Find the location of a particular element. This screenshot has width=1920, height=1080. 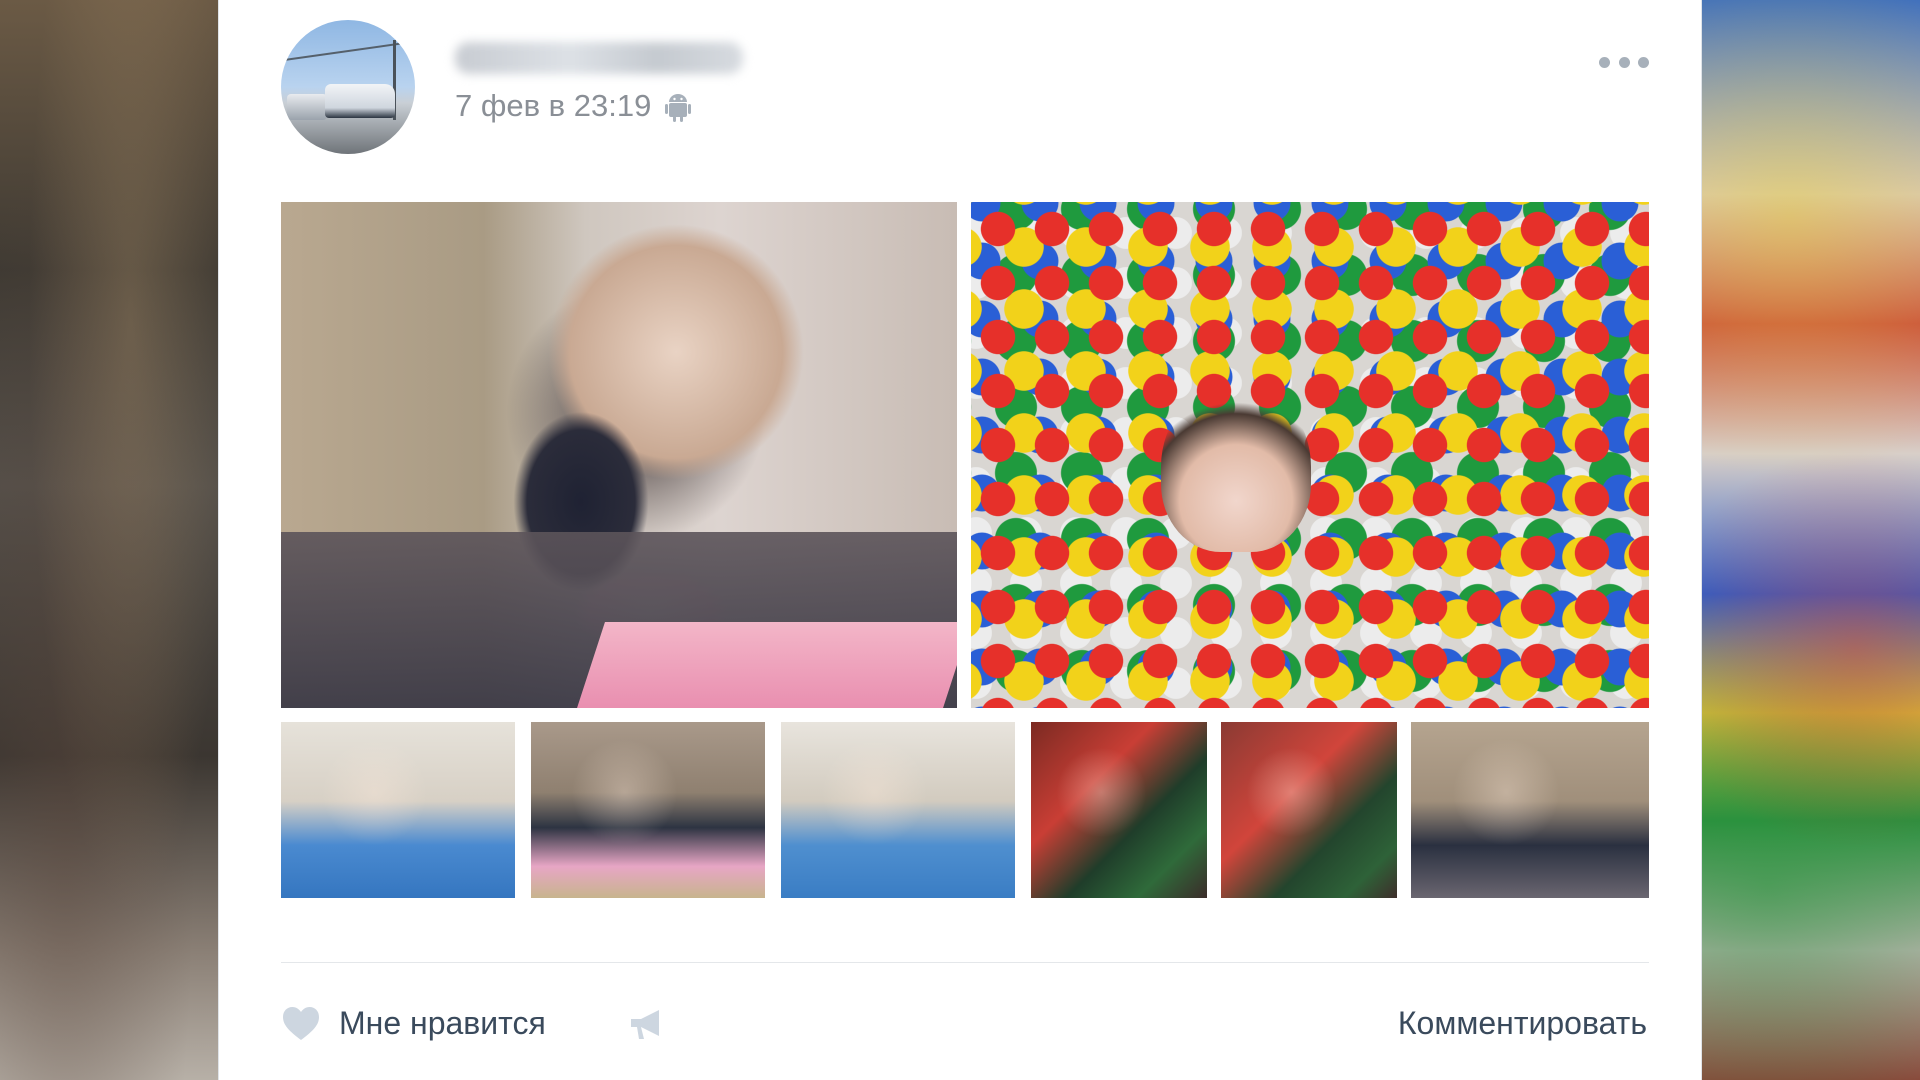

divider is located at coordinates (965, 962).